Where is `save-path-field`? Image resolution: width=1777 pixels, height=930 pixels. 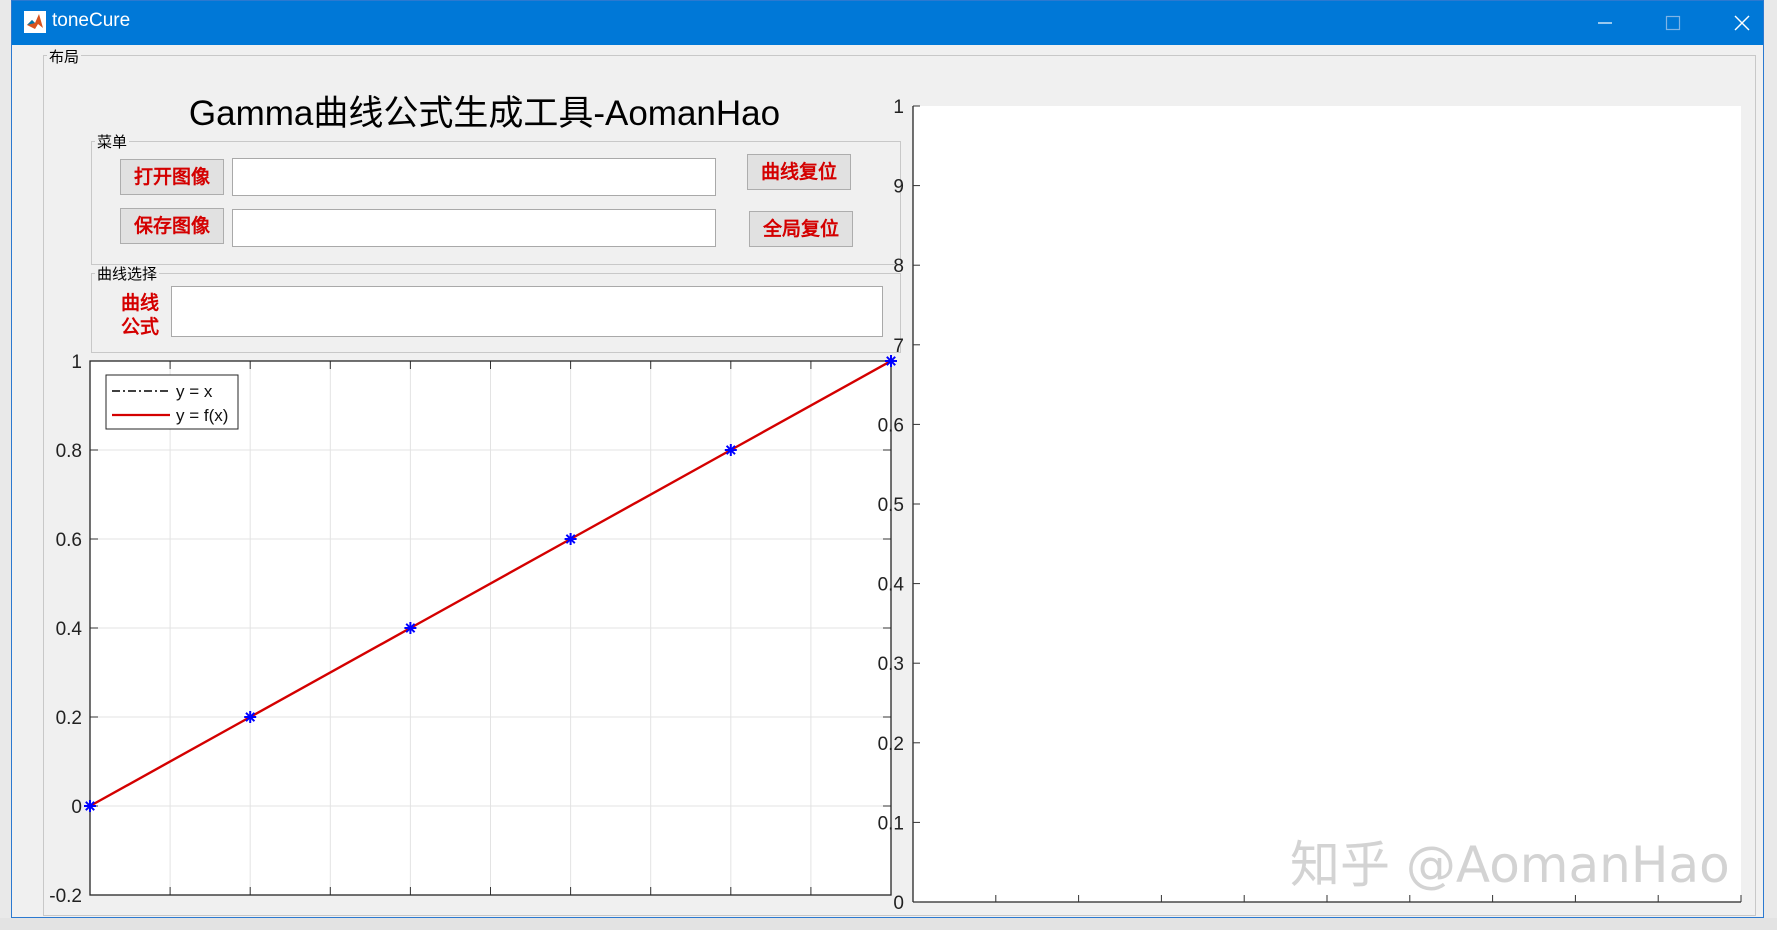 save-path-field is located at coordinates (474, 228).